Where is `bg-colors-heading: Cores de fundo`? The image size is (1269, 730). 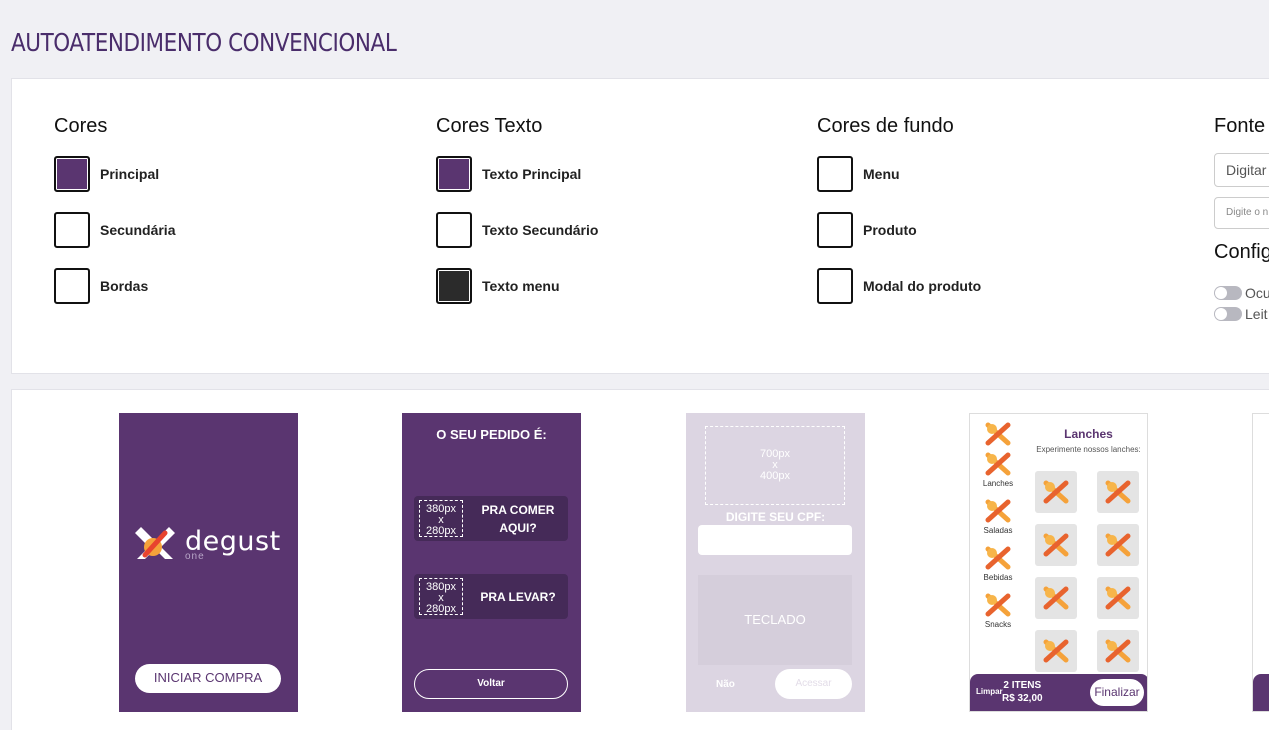
bg-colors-heading: Cores de fundo is located at coordinates (885, 126).